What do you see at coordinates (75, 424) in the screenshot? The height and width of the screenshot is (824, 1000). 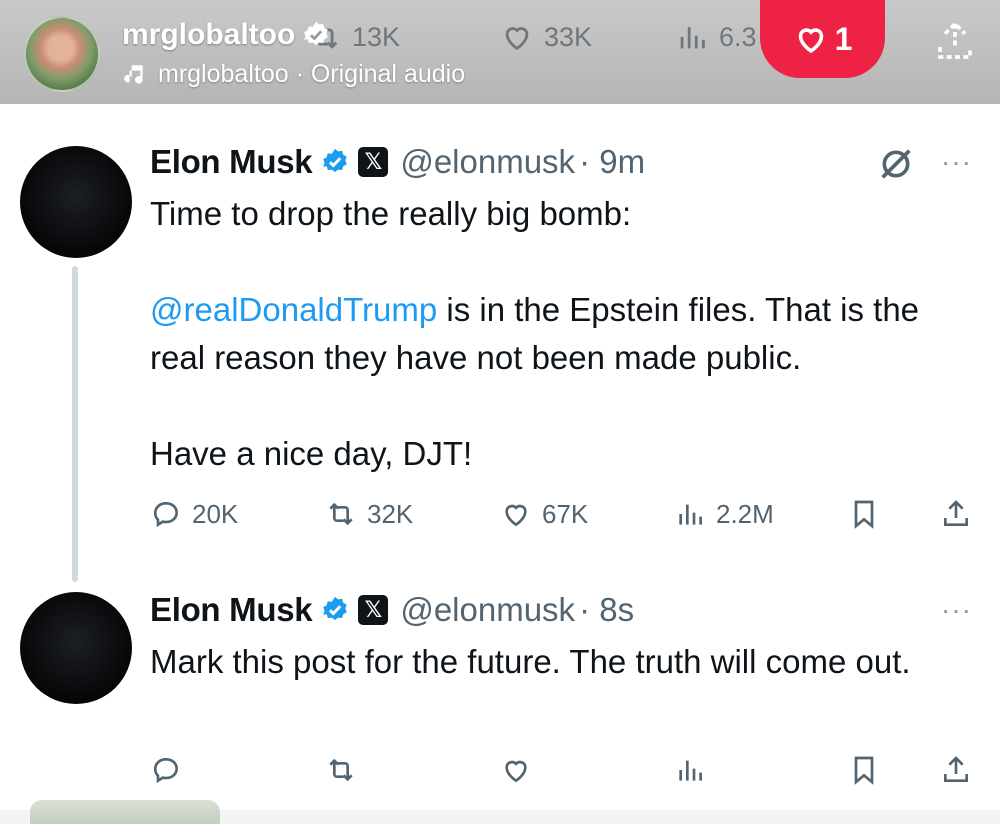 I see `thread-connector` at bounding box center [75, 424].